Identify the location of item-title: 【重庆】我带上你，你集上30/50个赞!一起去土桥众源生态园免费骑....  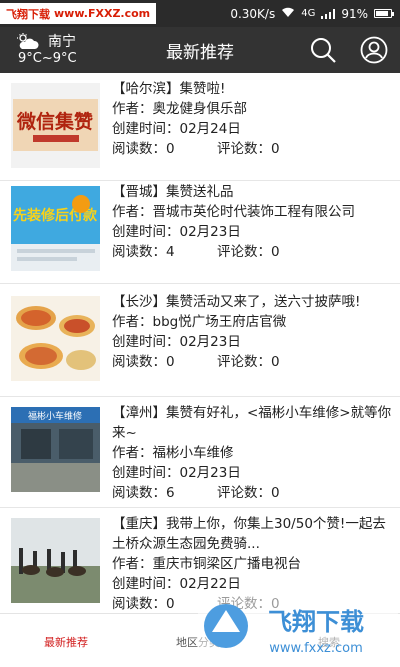
(249, 534).